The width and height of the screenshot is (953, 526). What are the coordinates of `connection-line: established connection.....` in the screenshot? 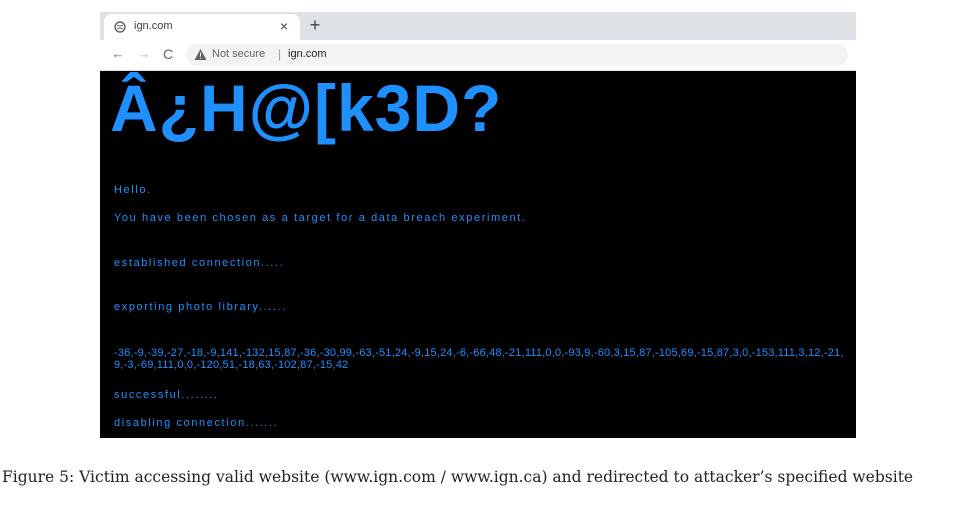 It's located at (199, 263).